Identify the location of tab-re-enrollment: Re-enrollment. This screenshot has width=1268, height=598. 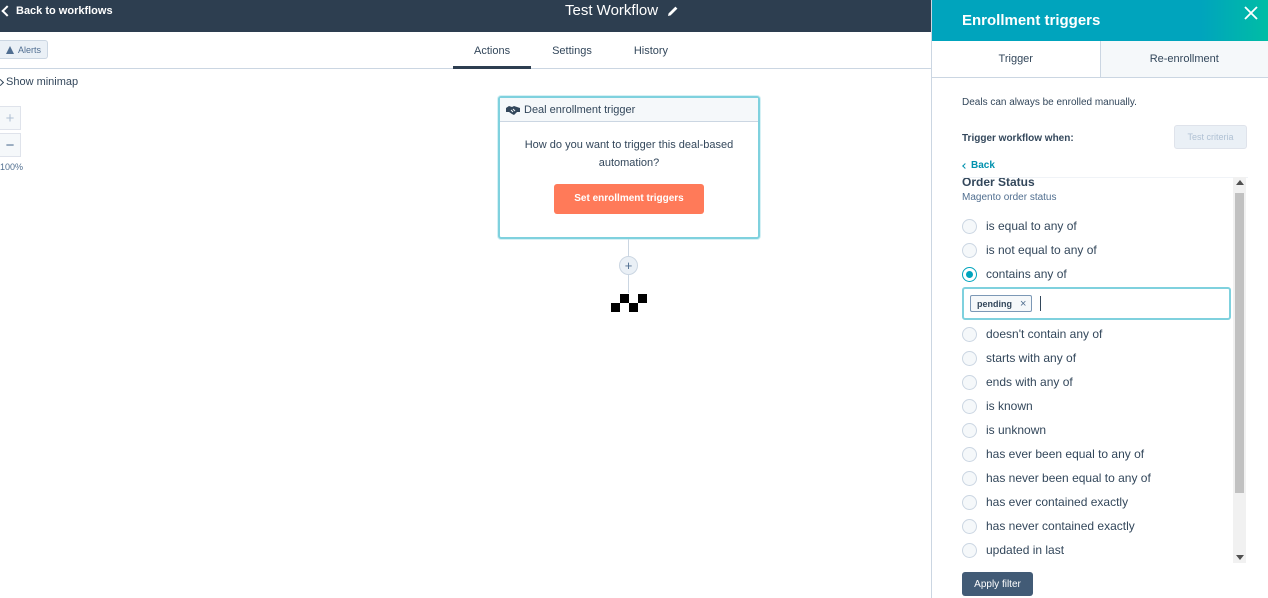
(1183, 59).